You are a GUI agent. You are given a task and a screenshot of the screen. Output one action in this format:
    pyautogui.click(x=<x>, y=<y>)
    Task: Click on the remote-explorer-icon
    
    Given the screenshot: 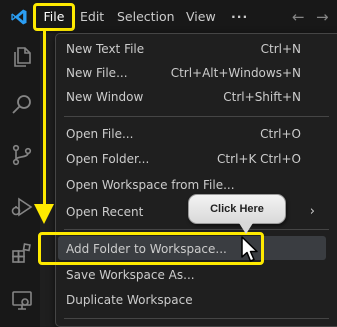 What is the action you would take?
    pyautogui.click(x=22, y=300)
    